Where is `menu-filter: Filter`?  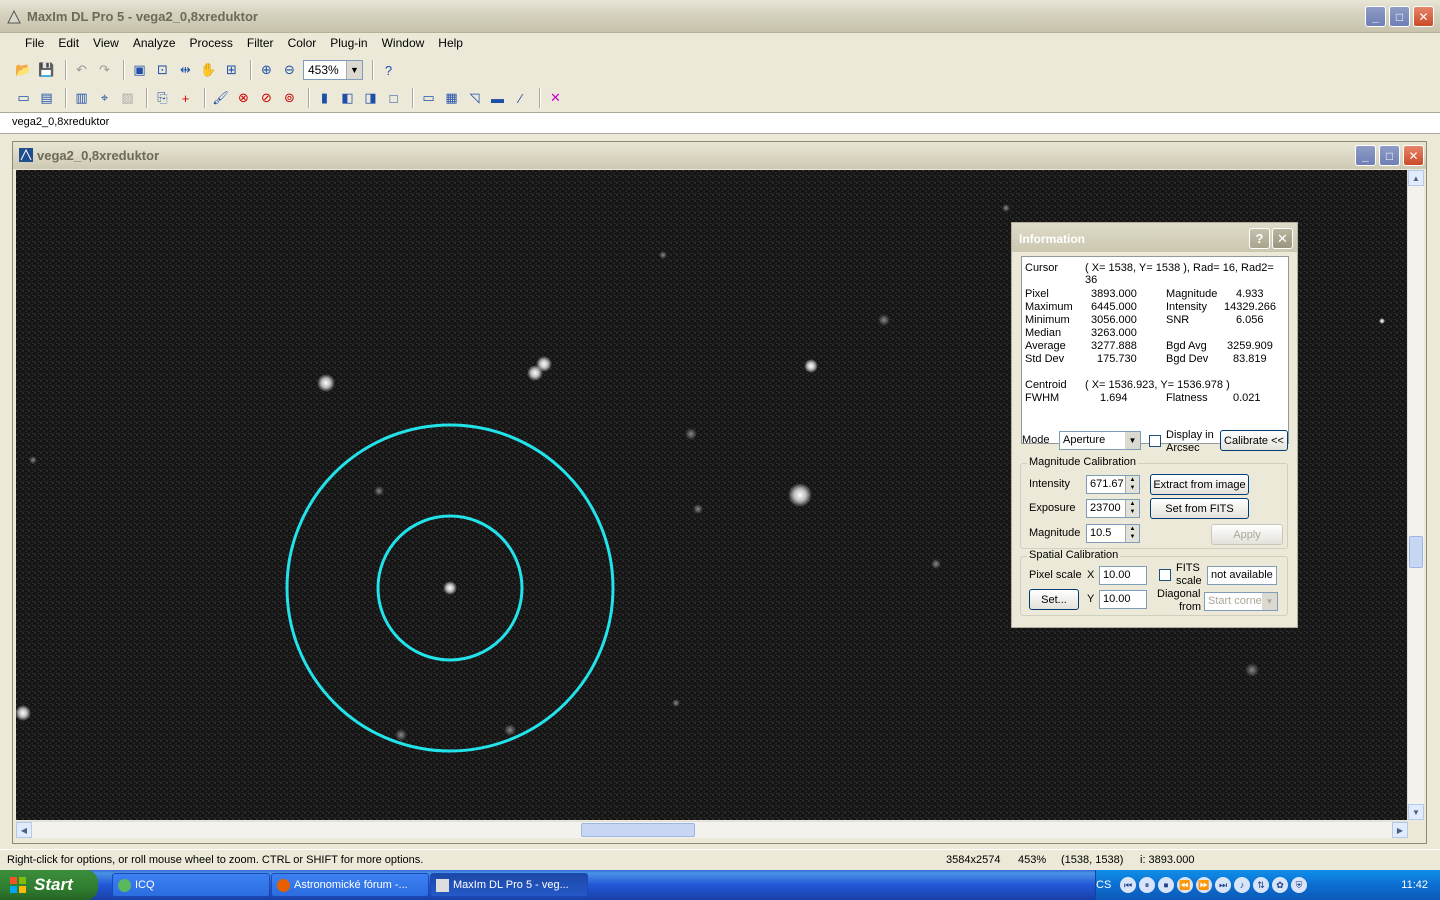
menu-filter: Filter is located at coordinates (260, 44).